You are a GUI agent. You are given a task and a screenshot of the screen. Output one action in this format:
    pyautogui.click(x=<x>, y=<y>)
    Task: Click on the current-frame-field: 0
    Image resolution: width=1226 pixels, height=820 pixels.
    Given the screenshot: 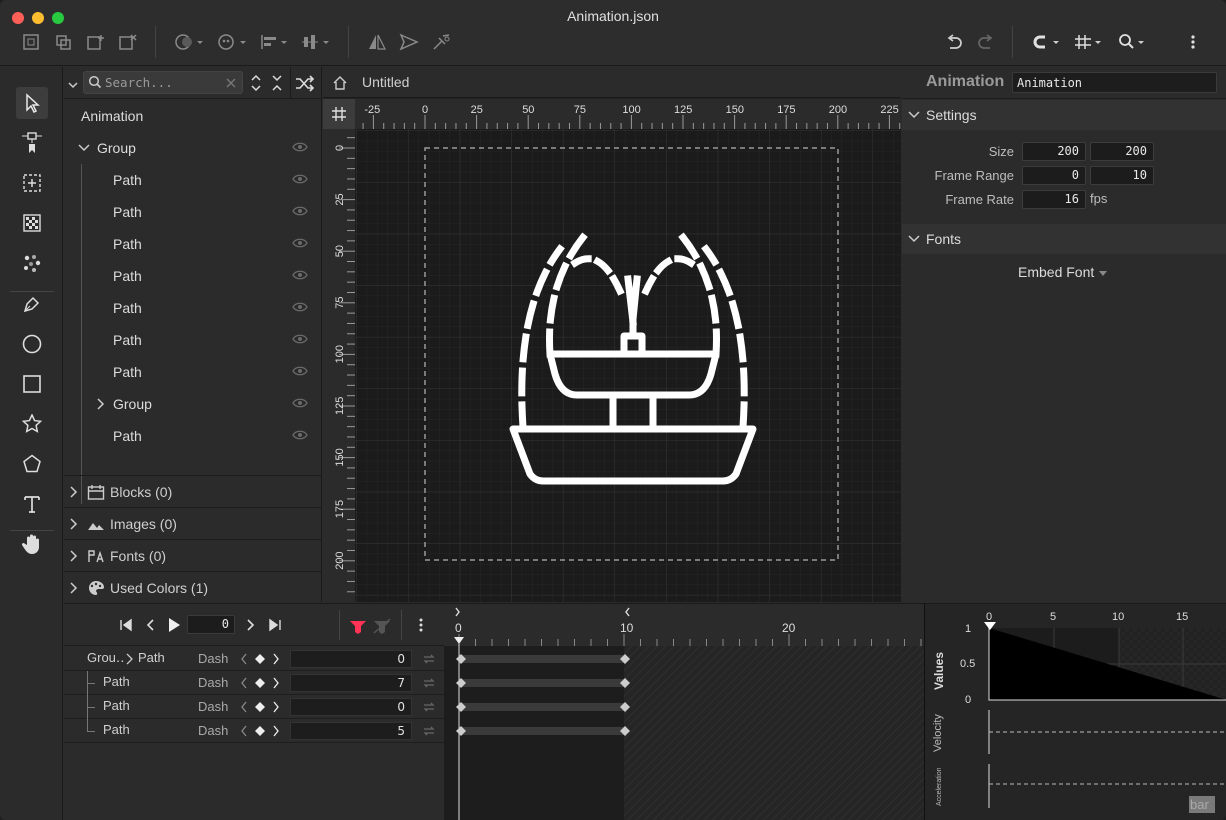 What is the action you would take?
    pyautogui.click(x=211, y=624)
    